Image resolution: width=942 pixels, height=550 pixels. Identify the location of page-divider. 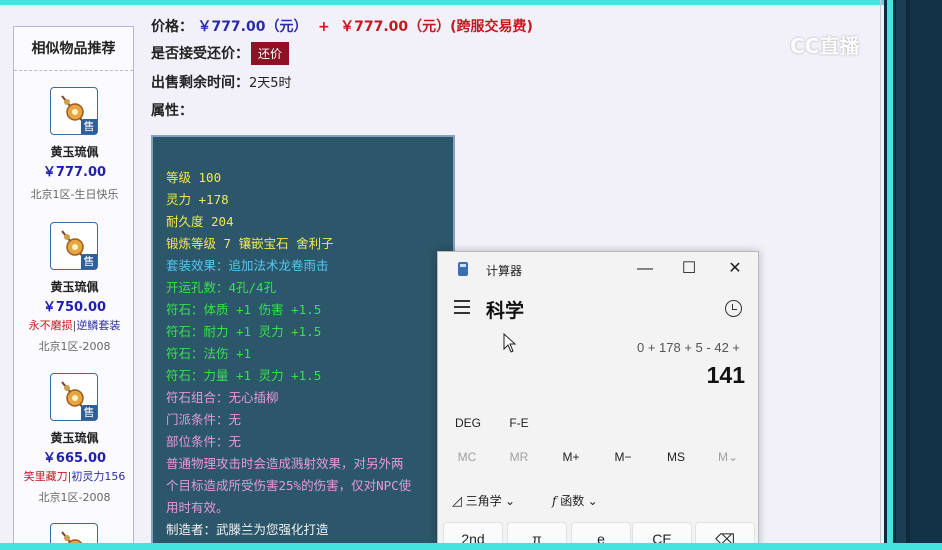
(880, 275).